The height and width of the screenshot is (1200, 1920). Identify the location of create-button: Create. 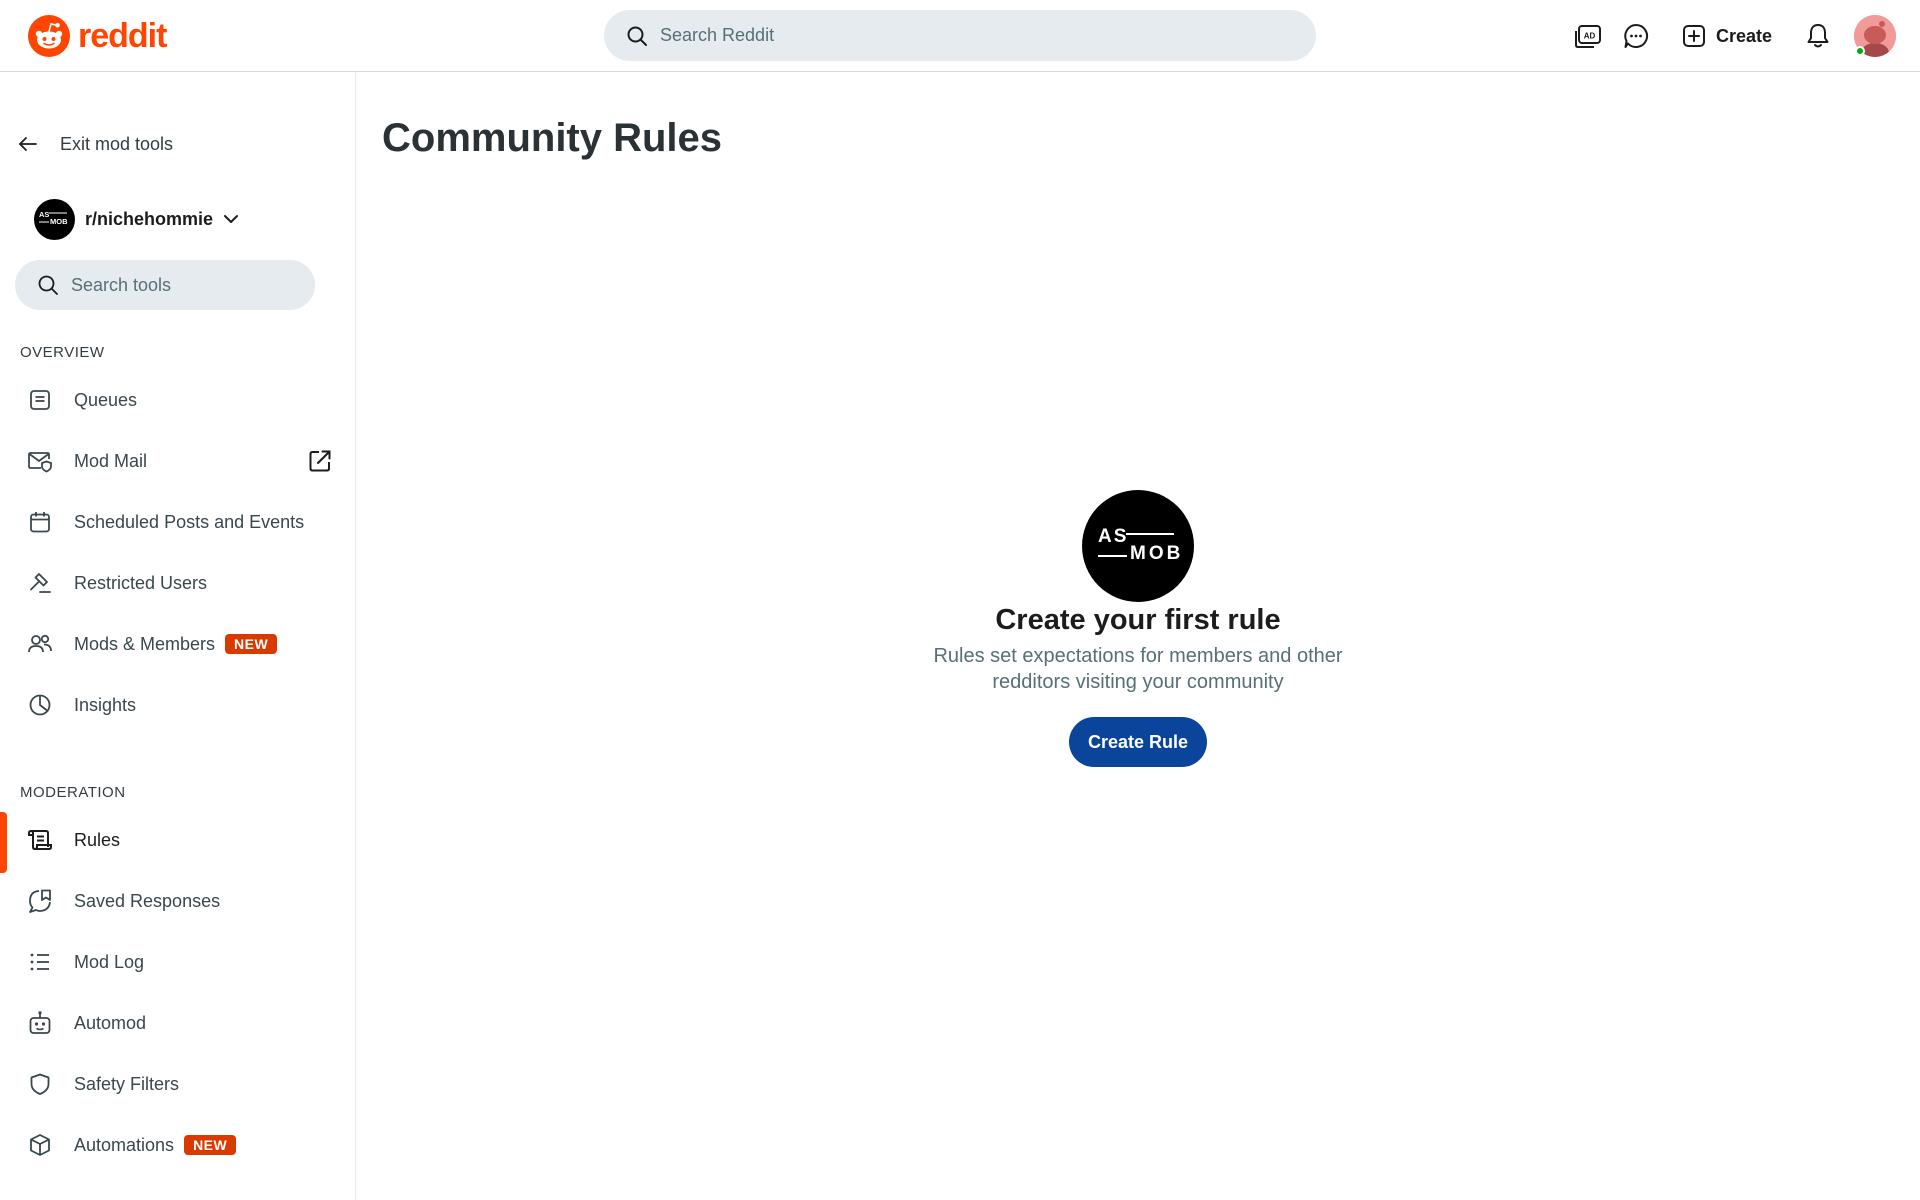
(1727, 36).